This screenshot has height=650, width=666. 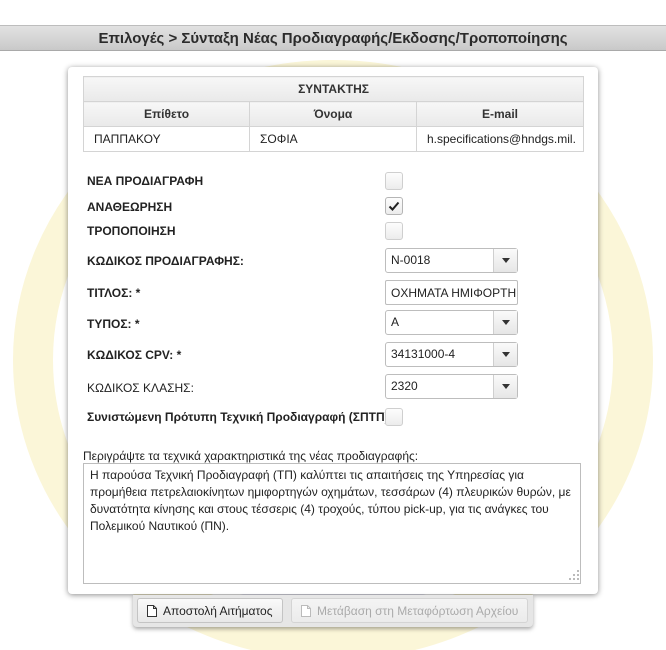 I want to click on title-input, so click(x=451, y=292).